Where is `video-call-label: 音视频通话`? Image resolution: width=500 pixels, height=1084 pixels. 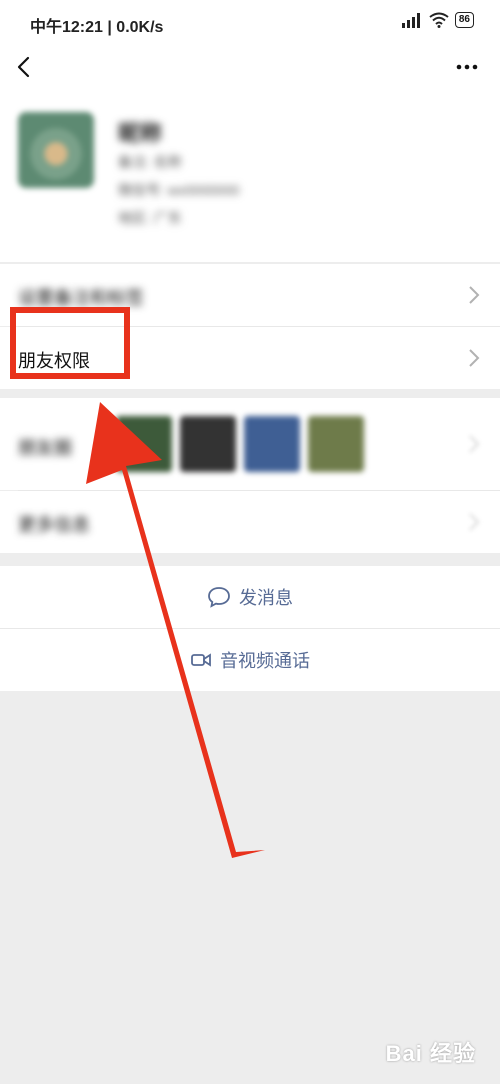 video-call-label: 音视频通话 is located at coordinates (265, 661).